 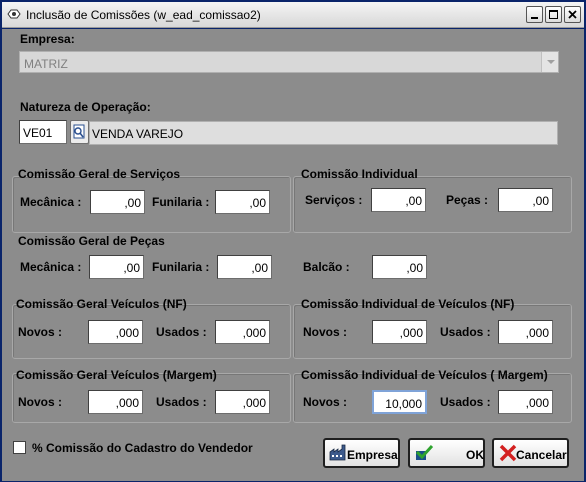 What do you see at coordinates (51, 202) in the screenshot?
I see `geral-servicos-mecanica-label: Mecânica :` at bounding box center [51, 202].